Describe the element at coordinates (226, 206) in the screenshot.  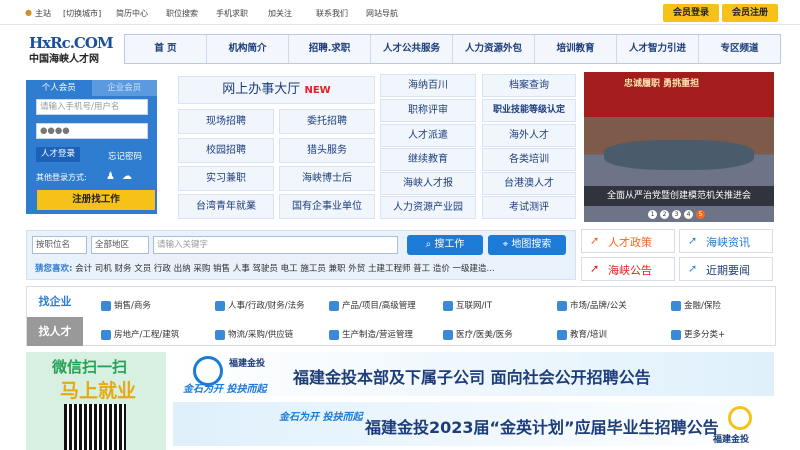
I see `service-taiwan-youth: 台湾青年就業` at that location.